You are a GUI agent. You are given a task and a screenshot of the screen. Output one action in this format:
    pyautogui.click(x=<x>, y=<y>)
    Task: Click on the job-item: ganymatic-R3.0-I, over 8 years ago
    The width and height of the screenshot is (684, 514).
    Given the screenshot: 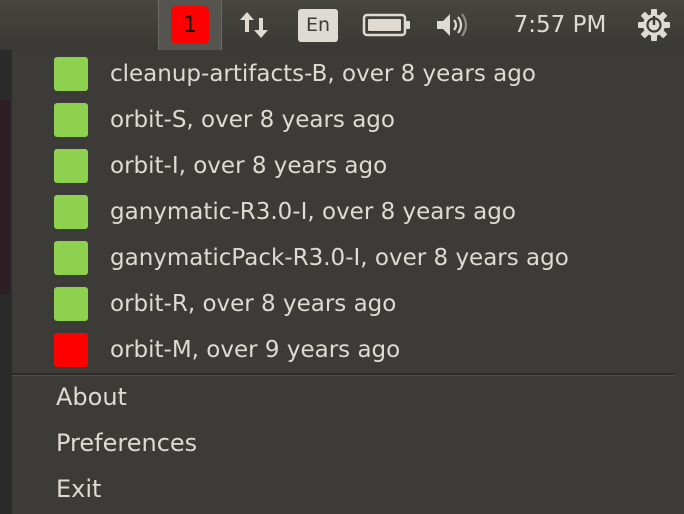 What is the action you would take?
    pyautogui.click(x=342, y=212)
    